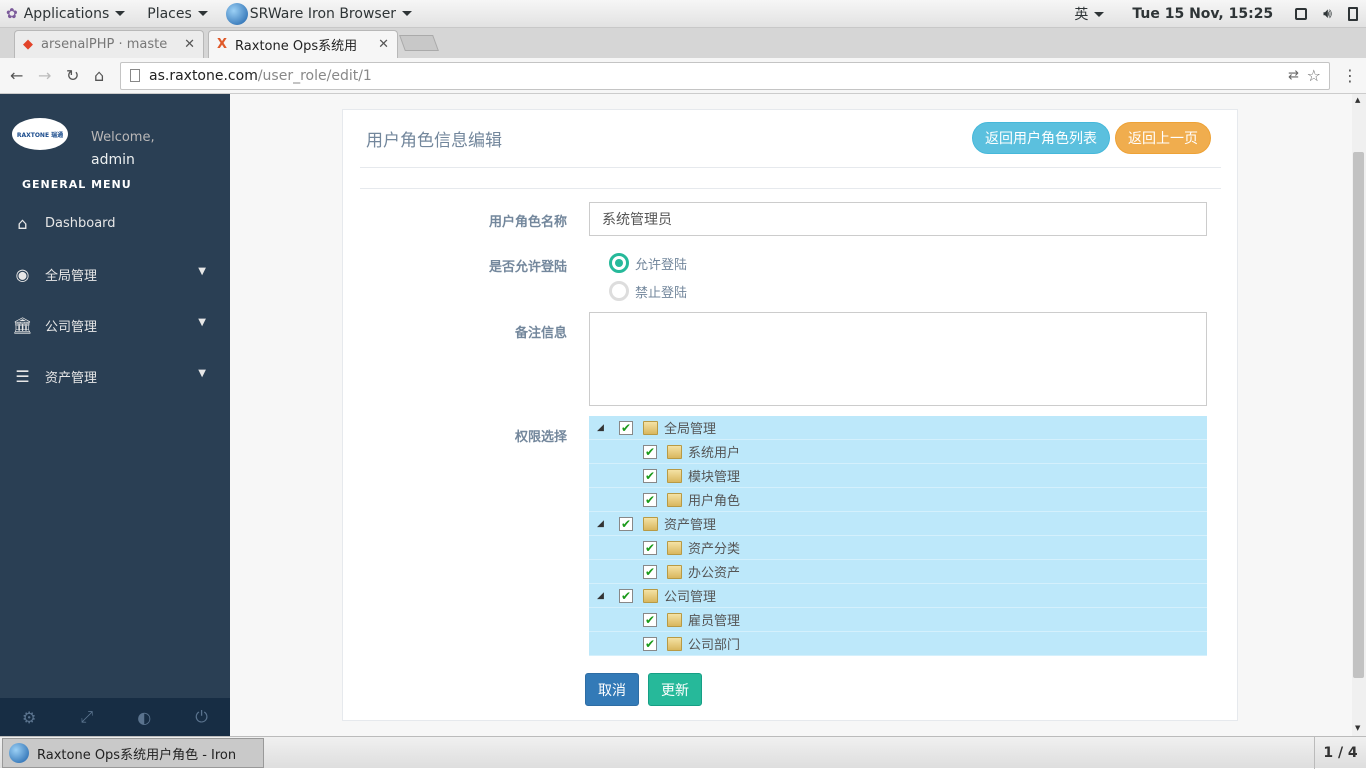  Describe the element at coordinates (71, 327) in the screenshot. I see `sidebar-item-label: 公司管理` at that location.